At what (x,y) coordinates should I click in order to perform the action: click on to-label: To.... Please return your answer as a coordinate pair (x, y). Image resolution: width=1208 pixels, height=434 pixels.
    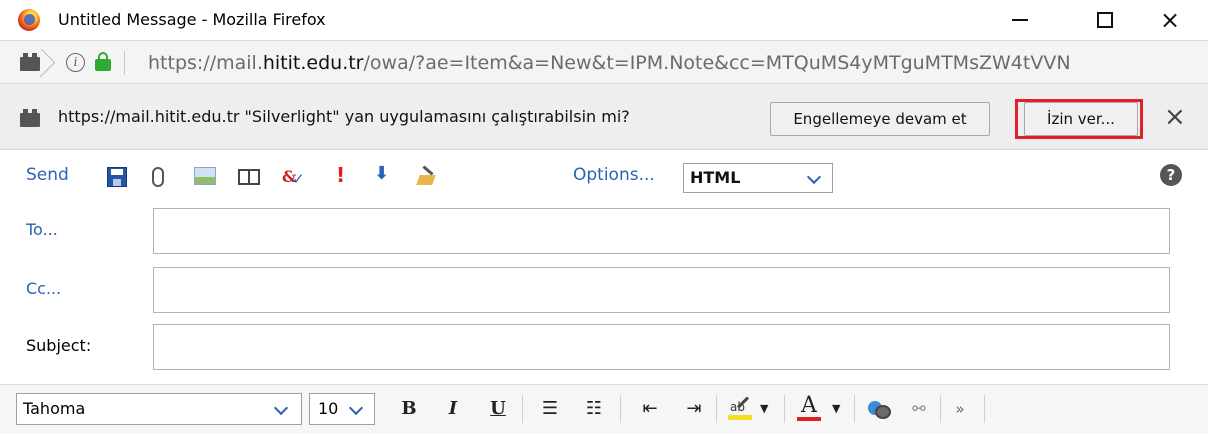
    Looking at the image, I should click on (42, 229).